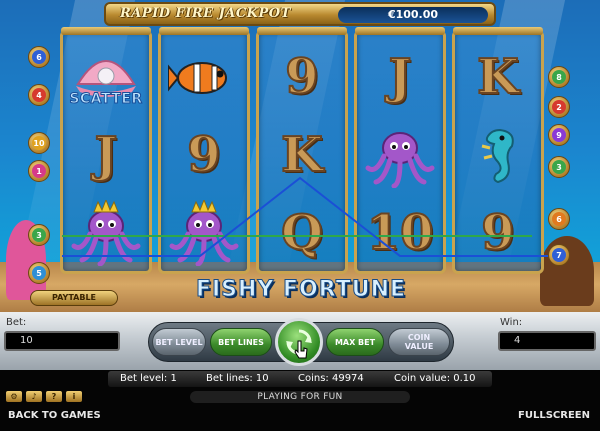  I want to click on left-payline-badge-10: 10, so click(39, 143).